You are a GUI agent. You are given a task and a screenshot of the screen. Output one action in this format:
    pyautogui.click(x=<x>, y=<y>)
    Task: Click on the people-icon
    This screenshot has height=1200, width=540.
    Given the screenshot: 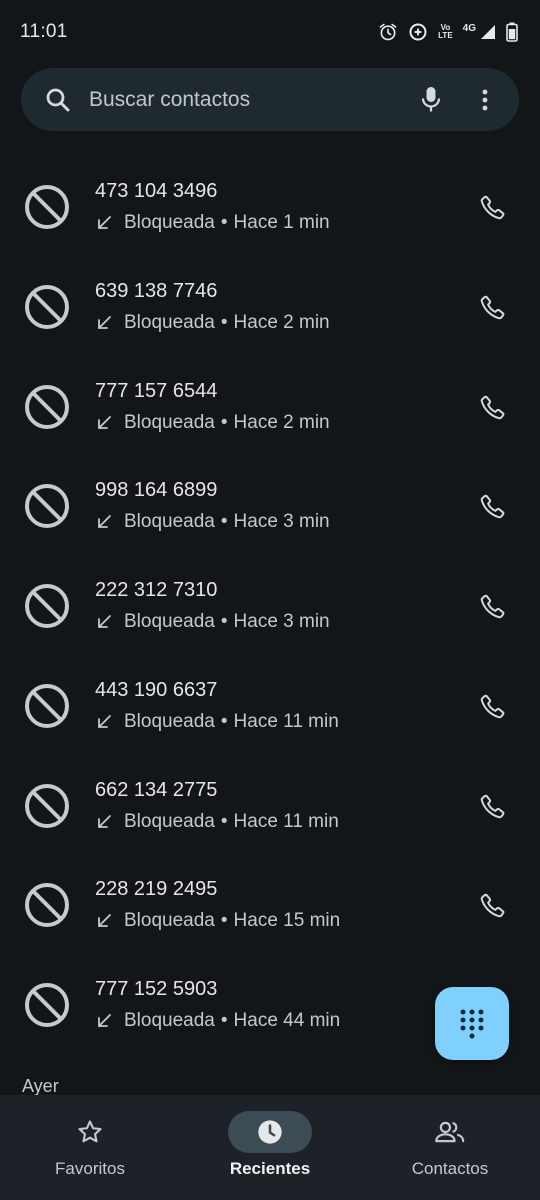 What is the action you would take?
    pyautogui.click(x=450, y=1132)
    